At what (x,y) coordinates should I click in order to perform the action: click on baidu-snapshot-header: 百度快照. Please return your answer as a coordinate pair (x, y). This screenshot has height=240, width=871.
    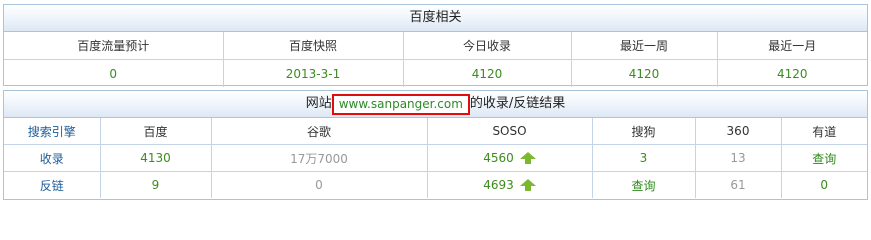
    Looking at the image, I should click on (313, 46).